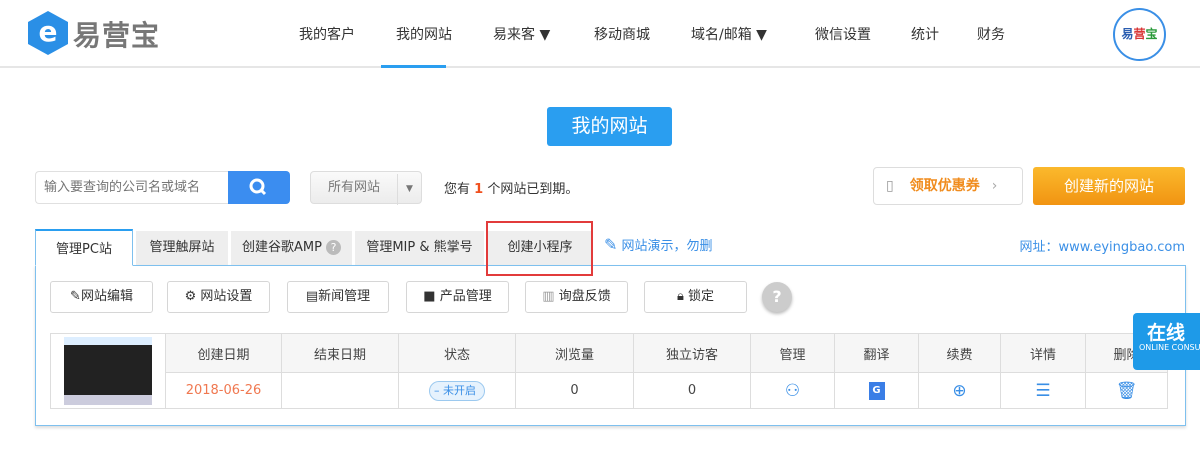  Describe the element at coordinates (429, 296) in the screenshot. I see `box-icon: ■` at that location.